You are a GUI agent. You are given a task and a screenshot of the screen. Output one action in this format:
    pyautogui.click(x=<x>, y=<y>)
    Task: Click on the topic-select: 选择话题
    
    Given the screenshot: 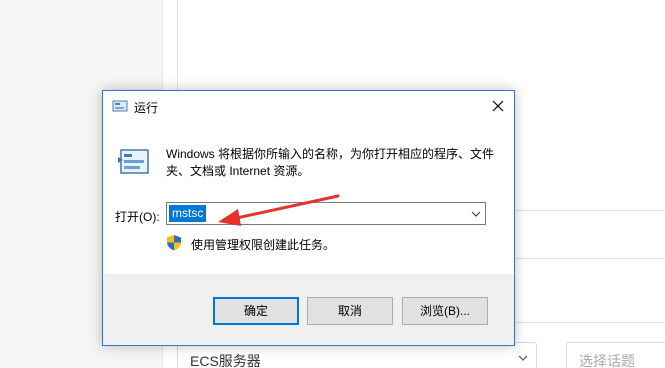 What is the action you would take?
    pyautogui.click(x=615, y=355)
    